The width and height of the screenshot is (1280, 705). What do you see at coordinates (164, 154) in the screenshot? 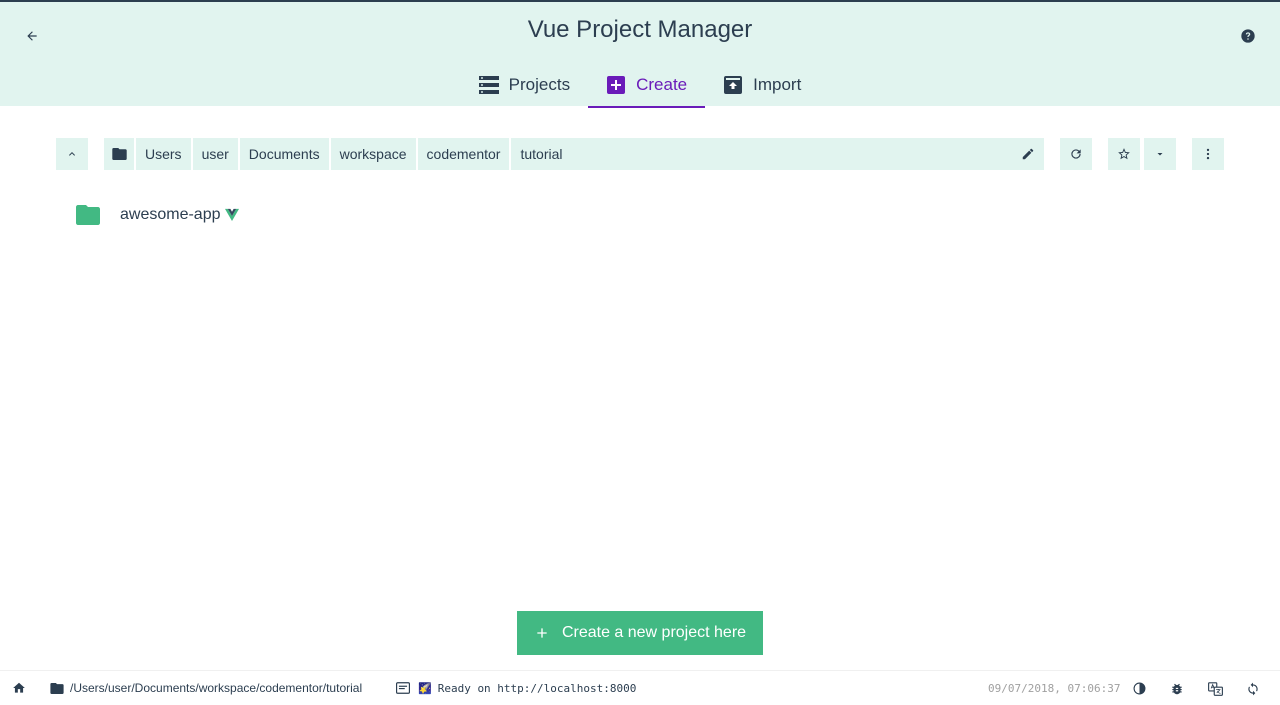
I see `breadcrumb-segment: Users` at bounding box center [164, 154].